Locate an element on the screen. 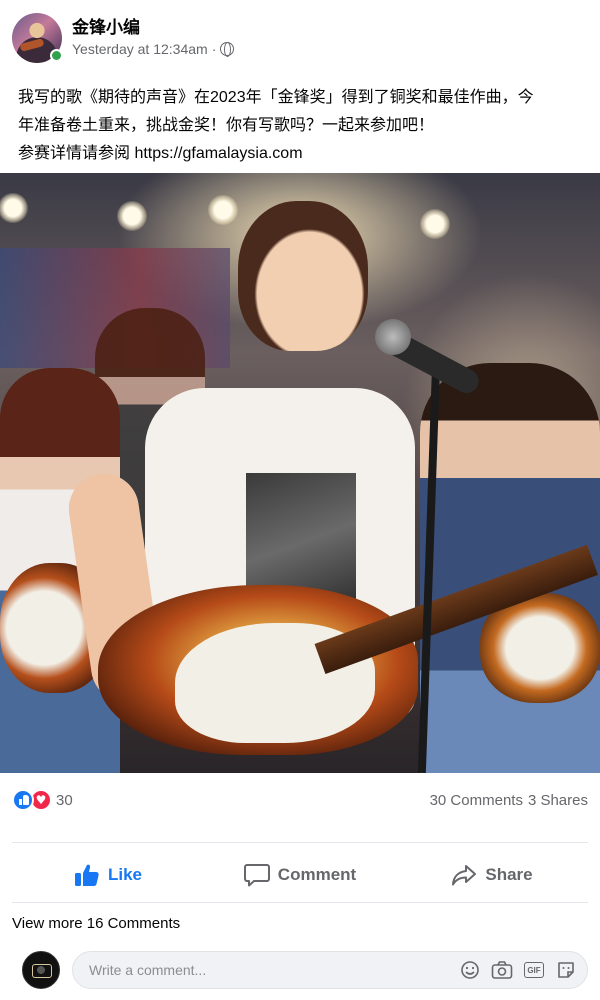 This screenshot has height=1000, width=600. post-header-text: 金锋小编 Yesterday at 12:34am · is located at coordinates (153, 38).